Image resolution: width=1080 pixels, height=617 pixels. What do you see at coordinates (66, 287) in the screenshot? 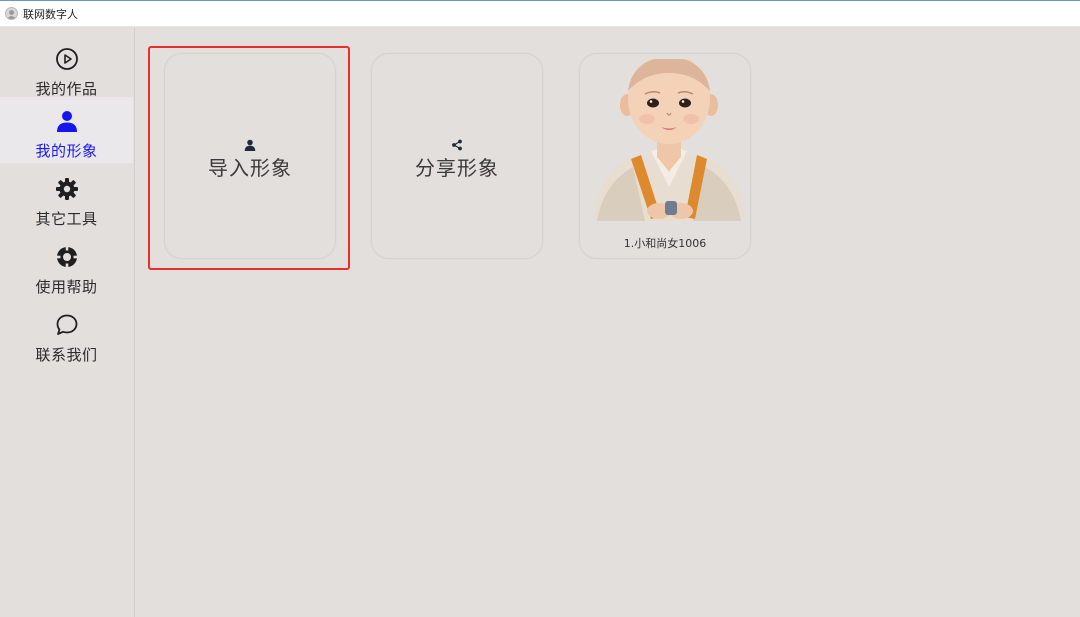
I see `sidebar-item-label: 使用帮助` at bounding box center [66, 287].